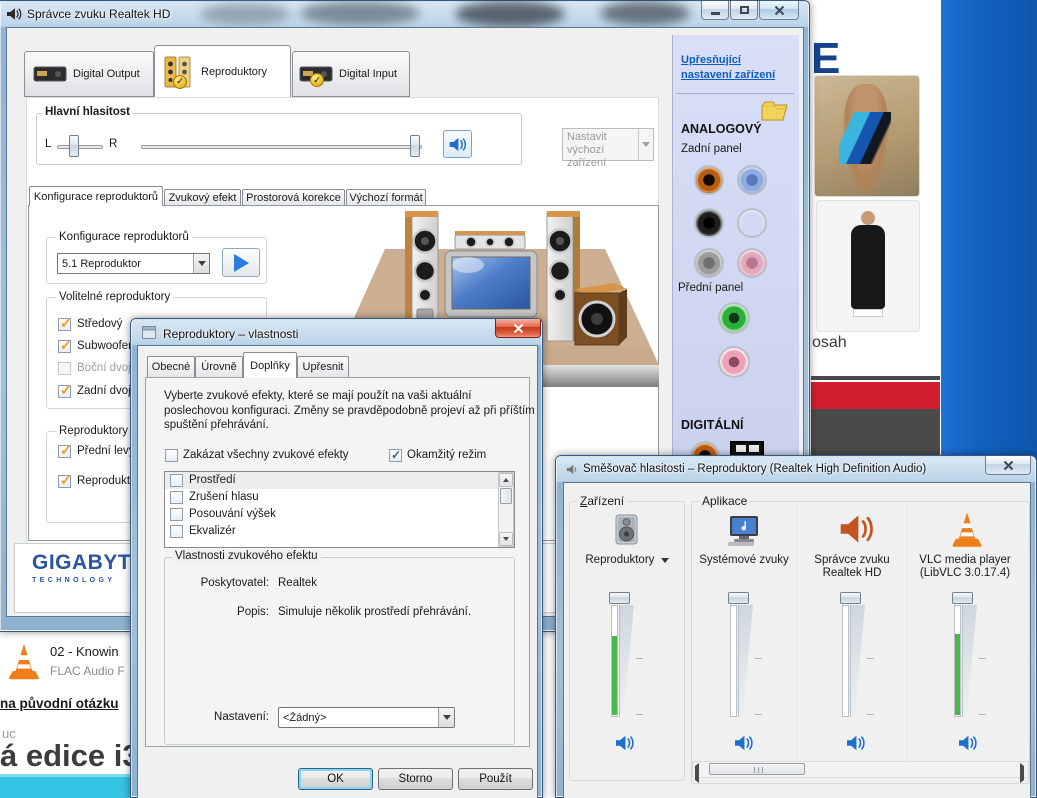 This screenshot has height=798, width=1037. Describe the element at coordinates (715, 13) in the screenshot. I see `minimize-icon` at that location.